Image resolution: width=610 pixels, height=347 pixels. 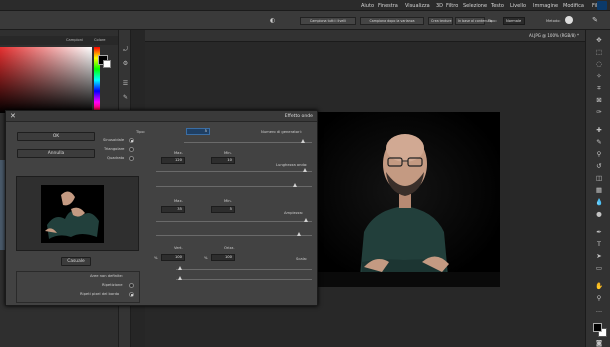 What do you see at coordinates (198, 131) in the screenshot?
I see `num-generatori-input: 5` at bounding box center [198, 131].